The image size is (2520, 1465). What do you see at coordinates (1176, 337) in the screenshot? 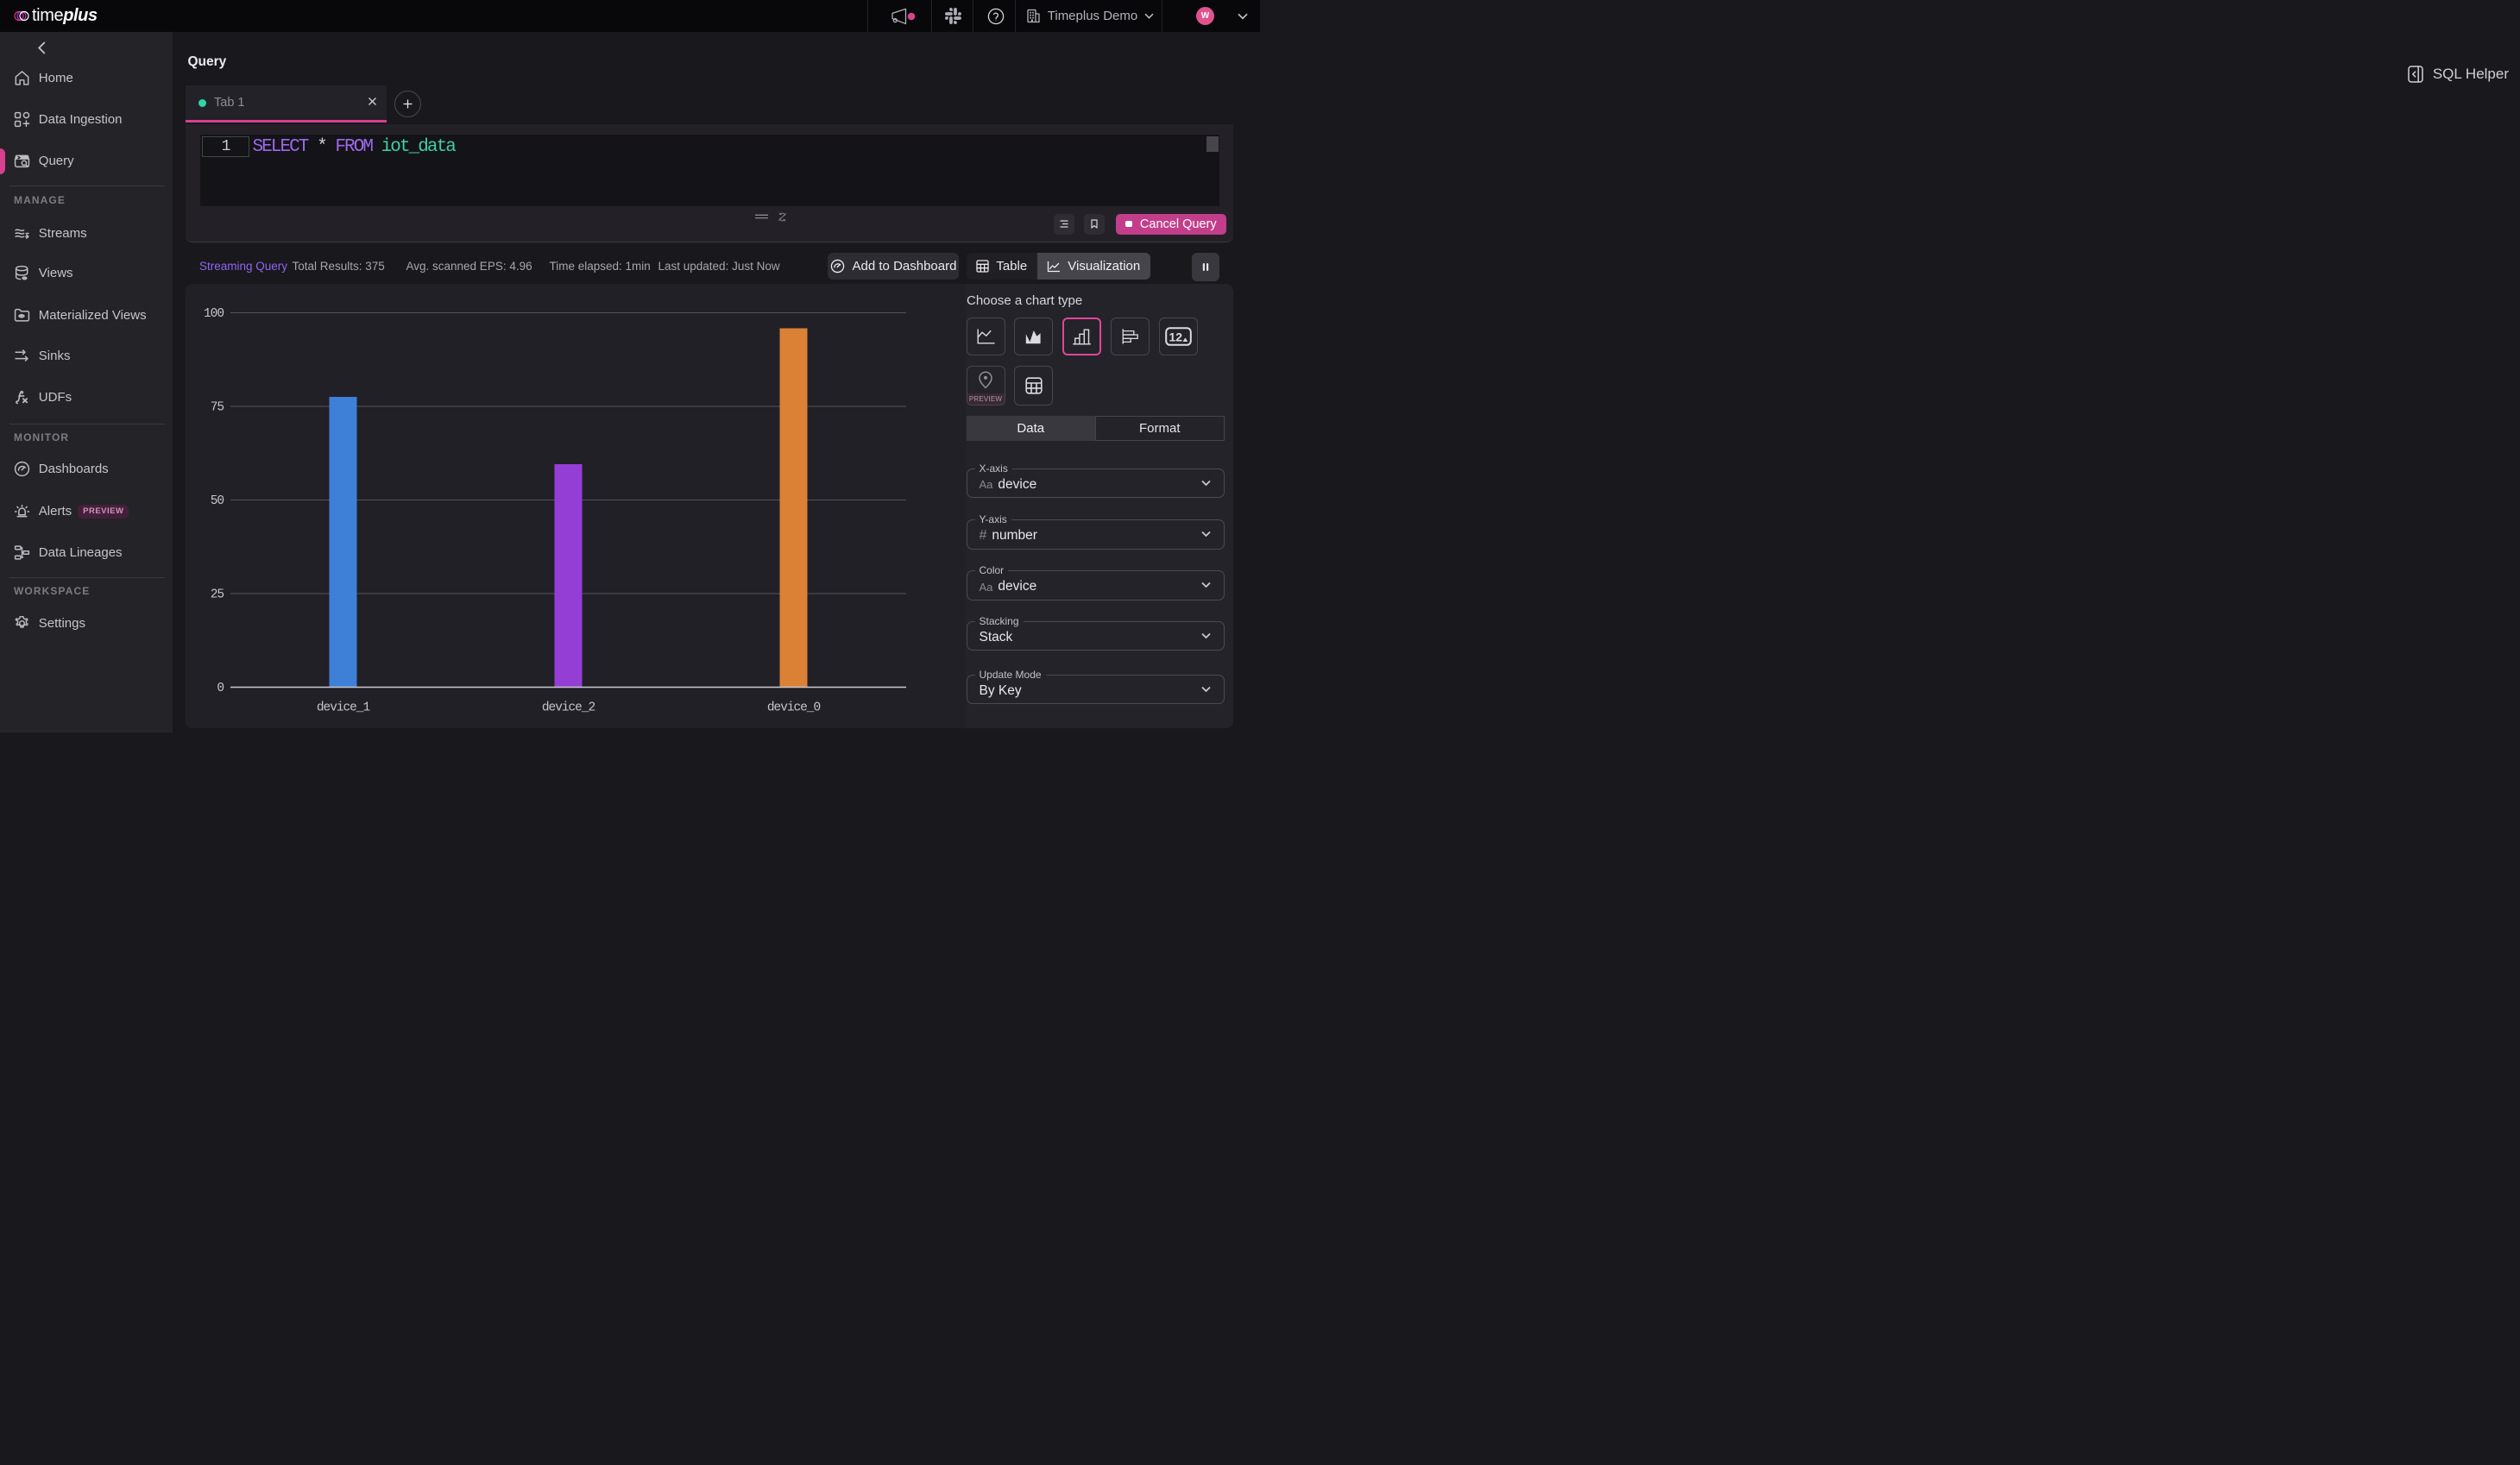
I see `svg-text: 12` at bounding box center [1176, 337].